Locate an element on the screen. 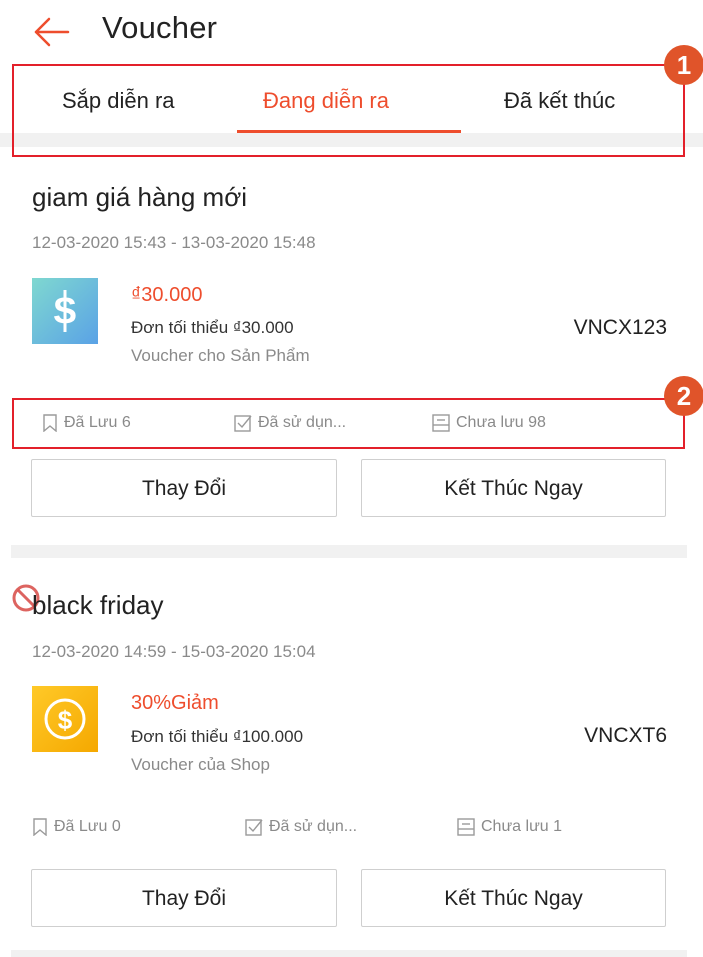 This screenshot has height=957, width=703. stat-unsaved-label: Chưa lưu 1 is located at coordinates (522, 826).